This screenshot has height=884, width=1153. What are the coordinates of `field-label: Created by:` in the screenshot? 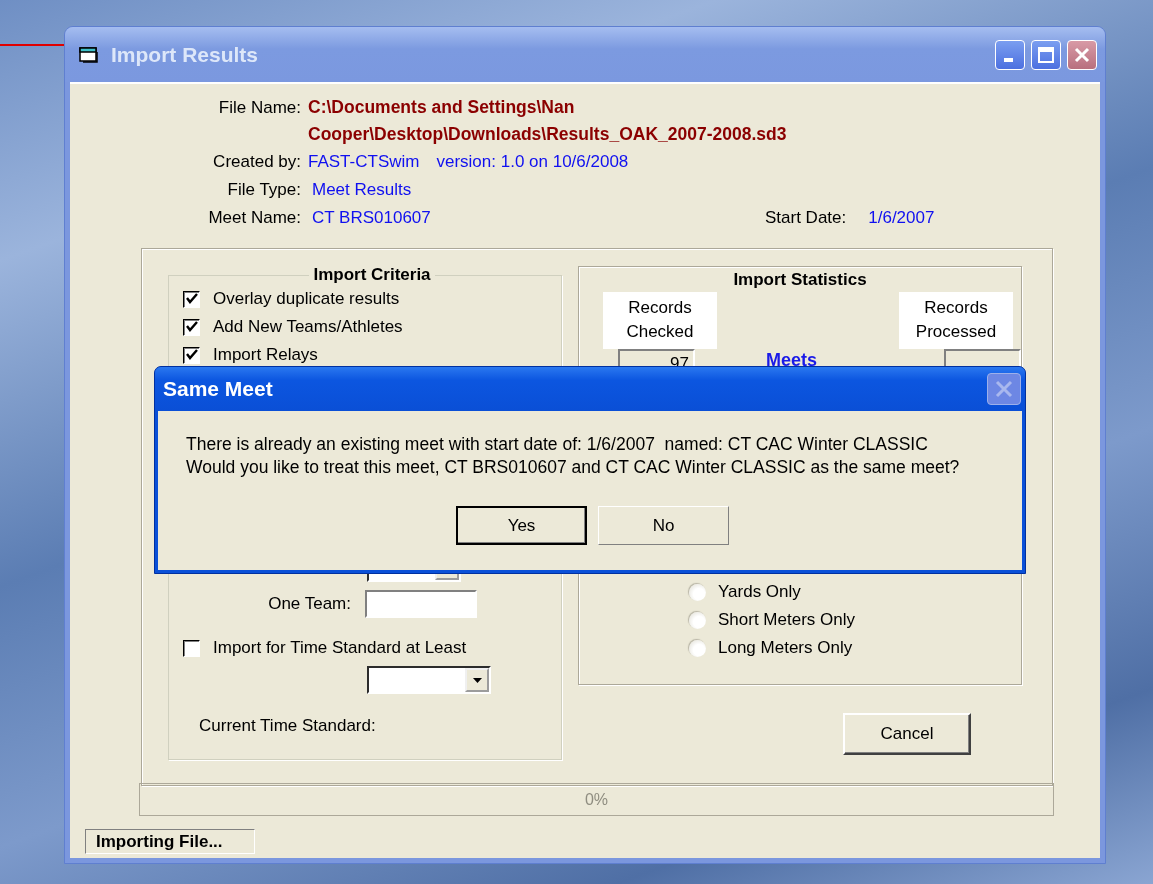 It's located at (256, 162).